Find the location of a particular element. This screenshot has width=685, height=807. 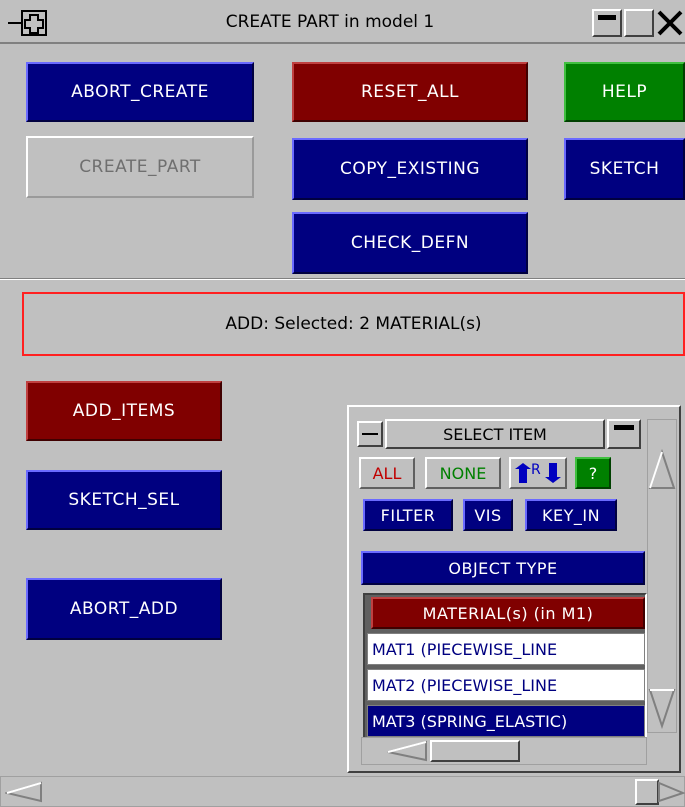

help-button: HELP is located at coordinates (624, 92).